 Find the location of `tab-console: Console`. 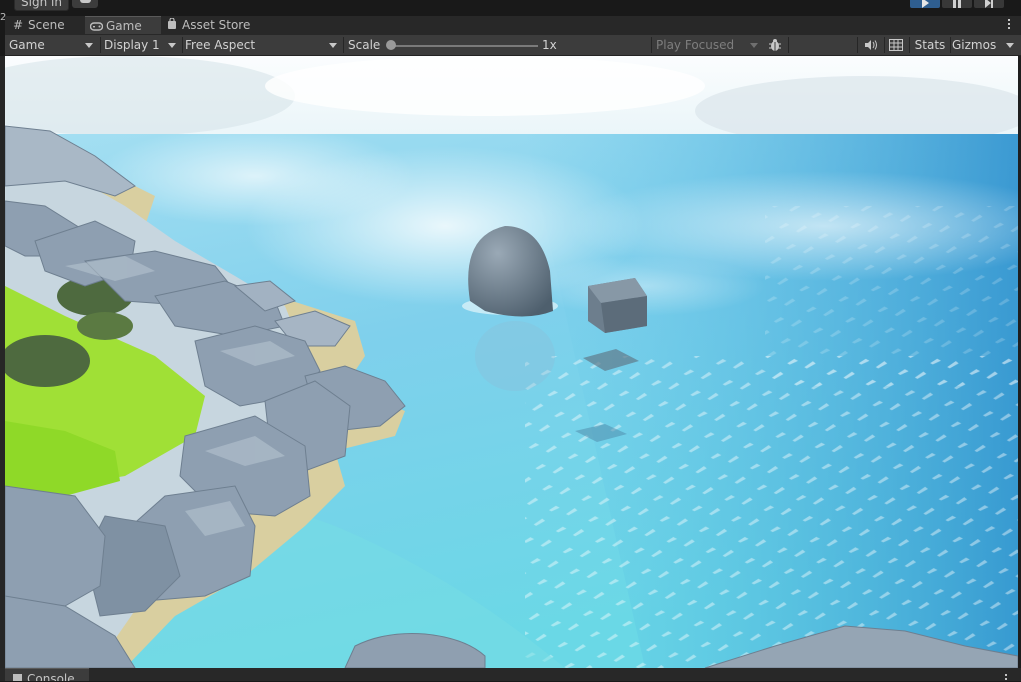

tab-console: Console is located at coordinates (47, 674).